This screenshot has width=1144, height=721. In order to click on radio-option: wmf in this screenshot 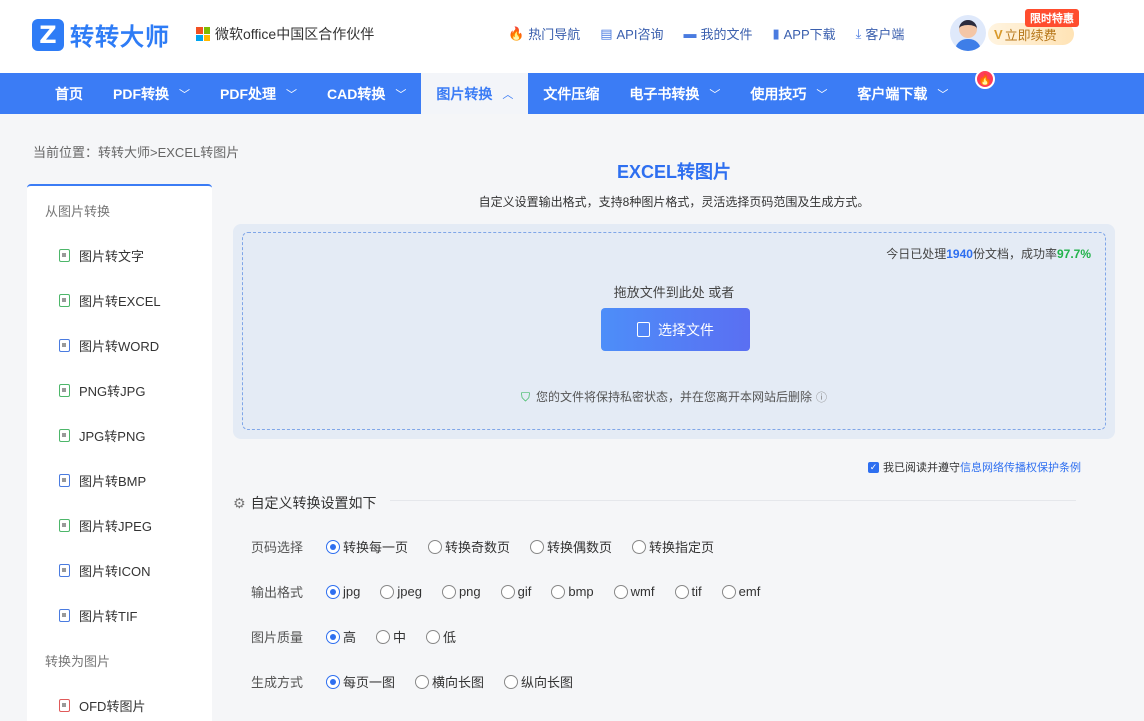, I will do `click(634, 591)`.